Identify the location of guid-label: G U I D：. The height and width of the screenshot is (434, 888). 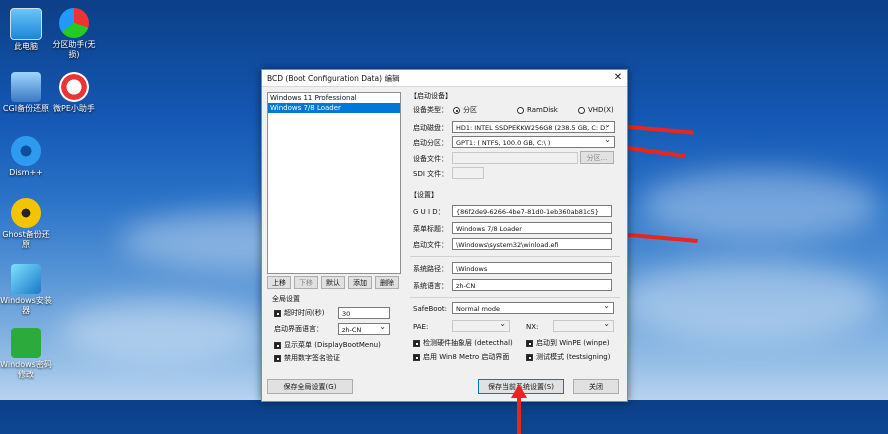
(429, 212).